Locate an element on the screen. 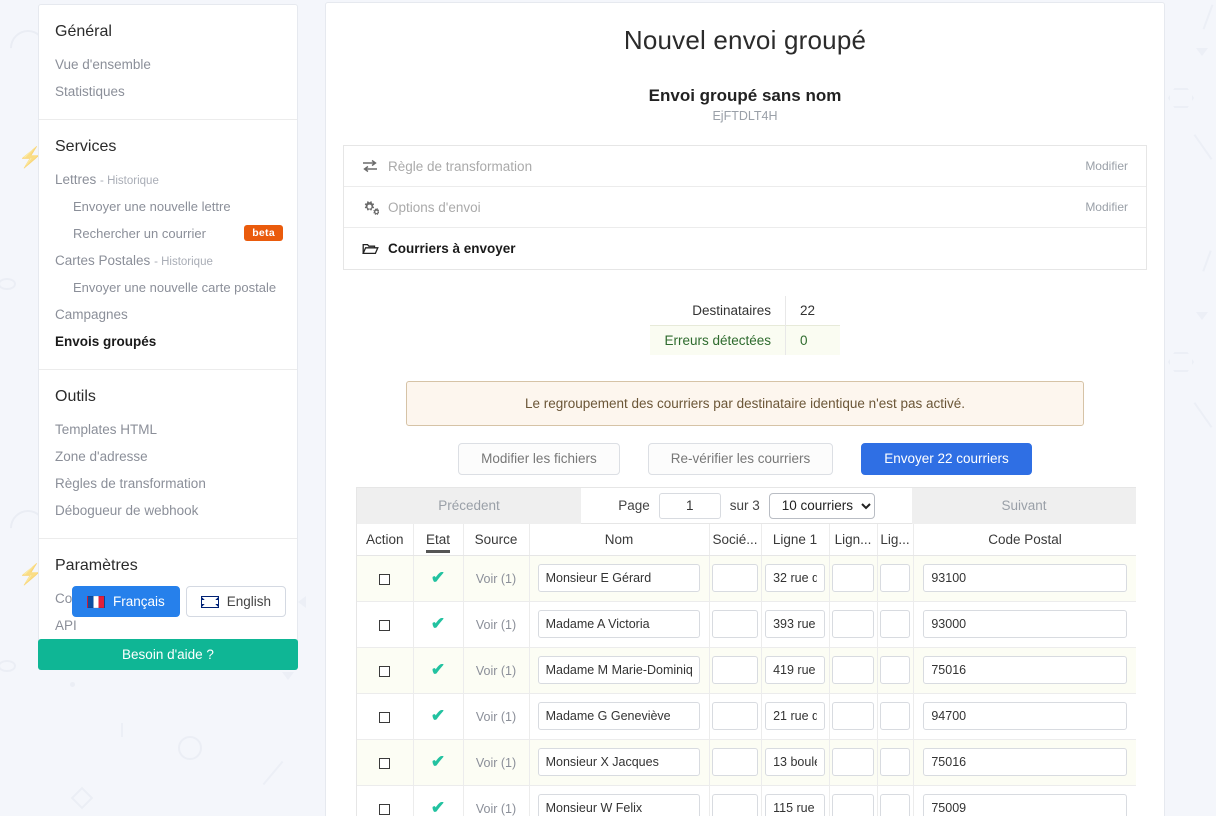 Image resolution: width=1216 pixels, height=816 pixels. next-page-button: Suivant is located at coordinates (1024, 506).